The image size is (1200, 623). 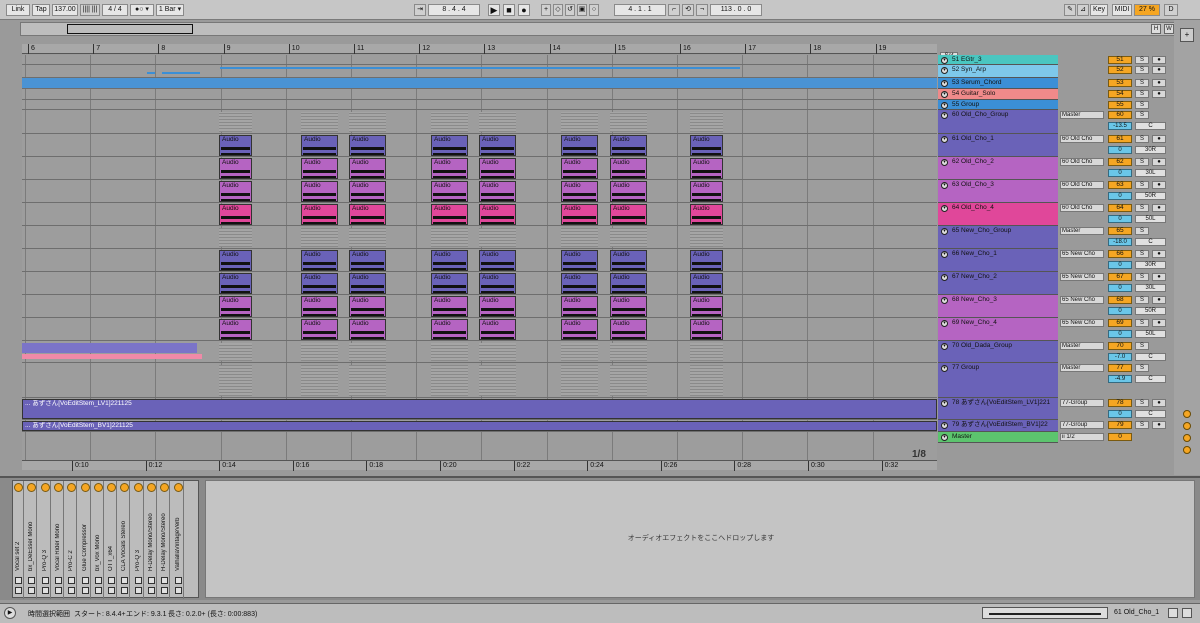 I want to click on pan-field: 50R, so click(x=1150, y=311).